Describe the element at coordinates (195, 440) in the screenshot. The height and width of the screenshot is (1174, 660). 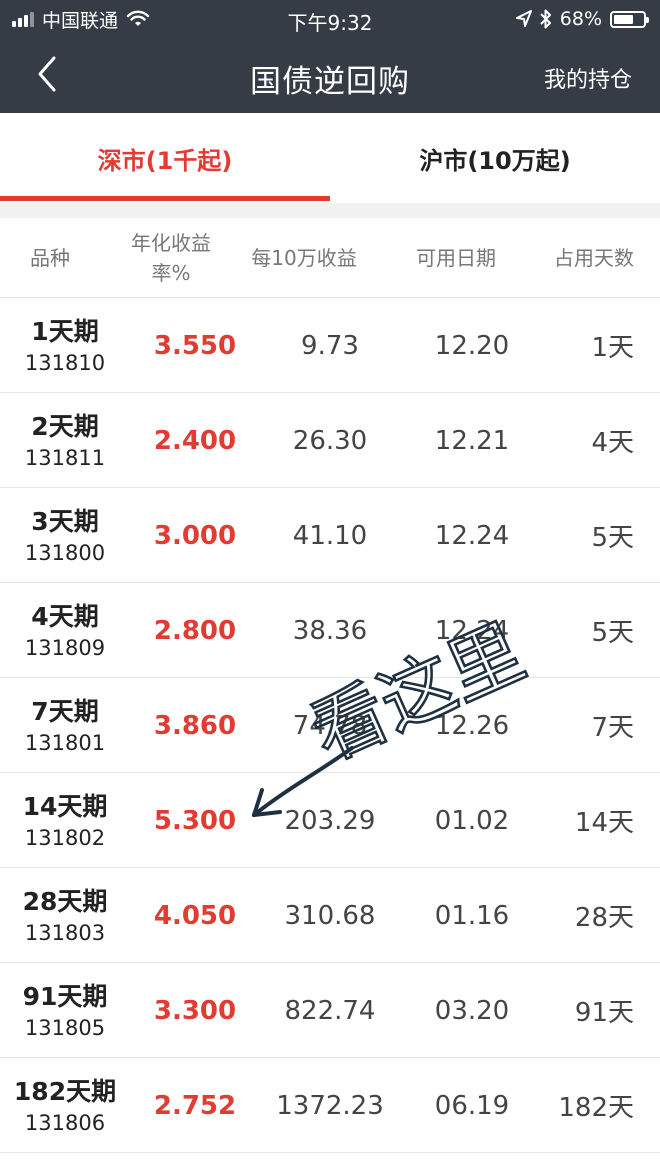
I see `annual-rate: 2.400` at that location.